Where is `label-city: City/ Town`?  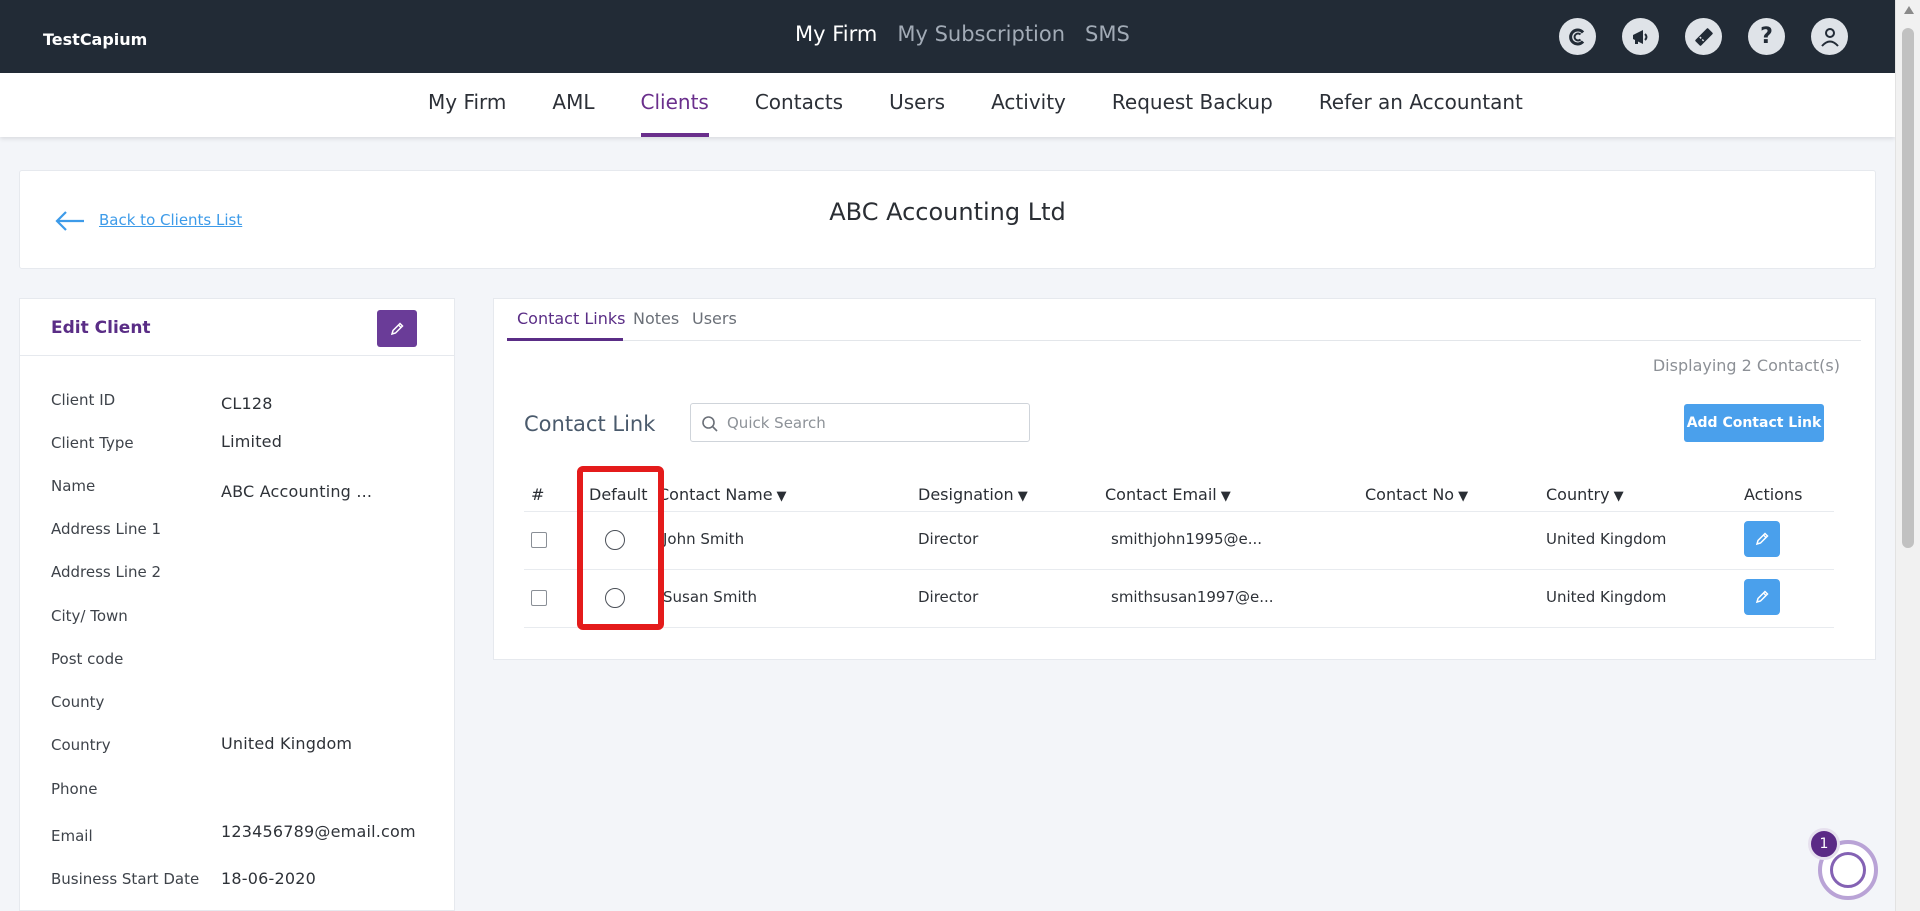 label-city: City/ Town is located at coordinates (89, 616).